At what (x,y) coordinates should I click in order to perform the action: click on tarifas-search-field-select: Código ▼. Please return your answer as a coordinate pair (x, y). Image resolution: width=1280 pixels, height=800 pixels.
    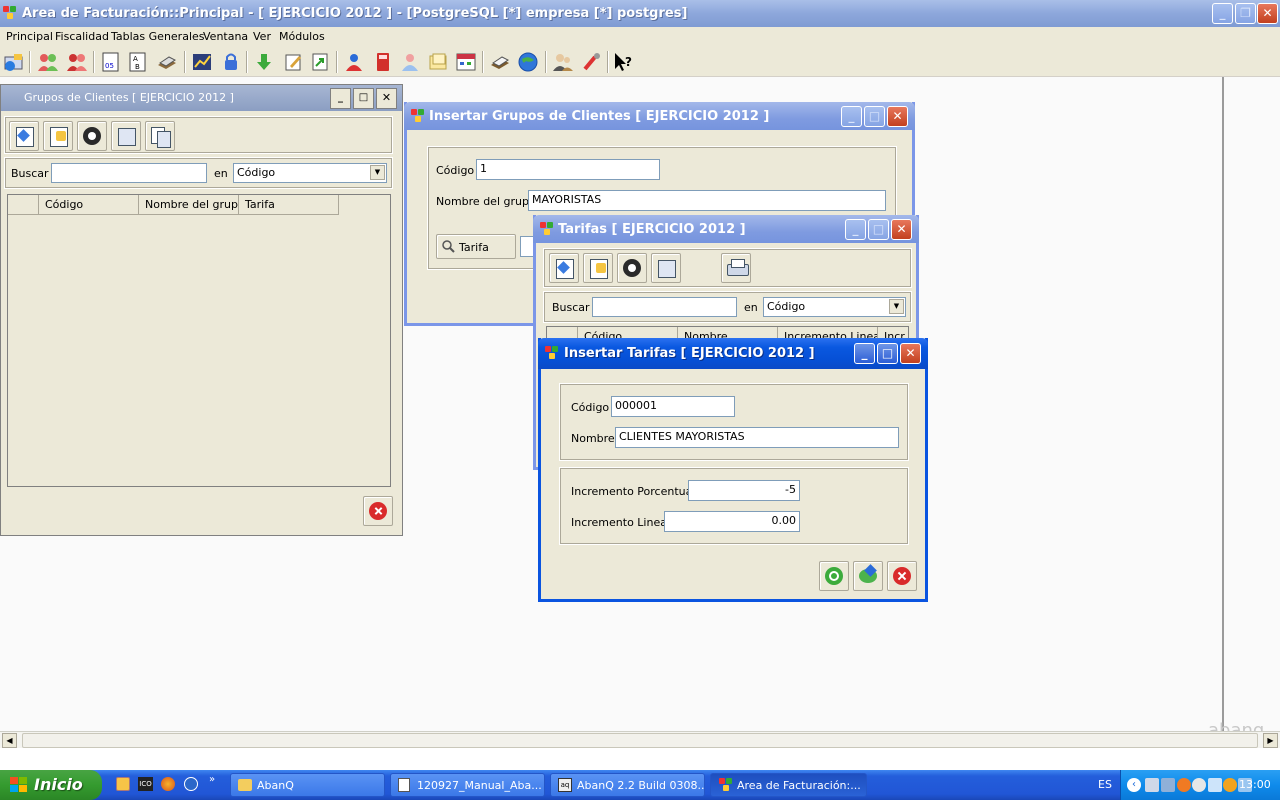
    Looking at the image, I should click on (834, 307).